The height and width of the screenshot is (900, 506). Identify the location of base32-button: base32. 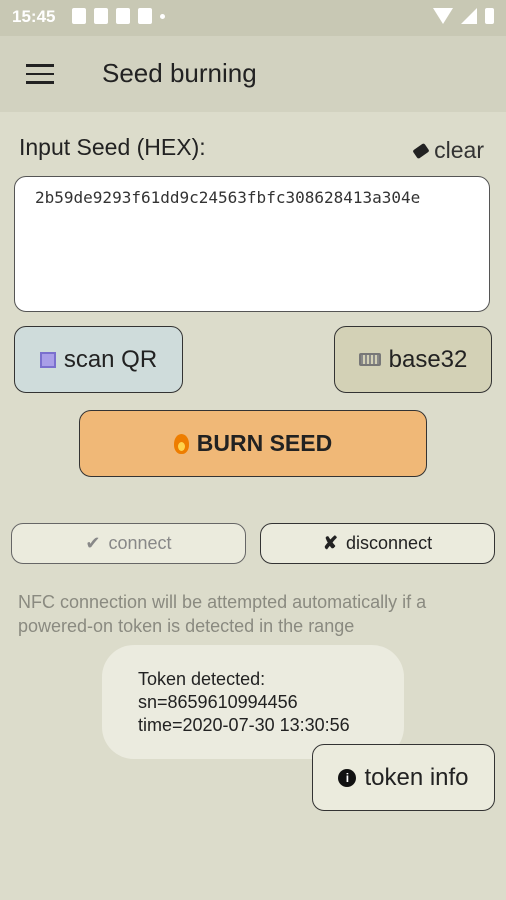
(413, 359).